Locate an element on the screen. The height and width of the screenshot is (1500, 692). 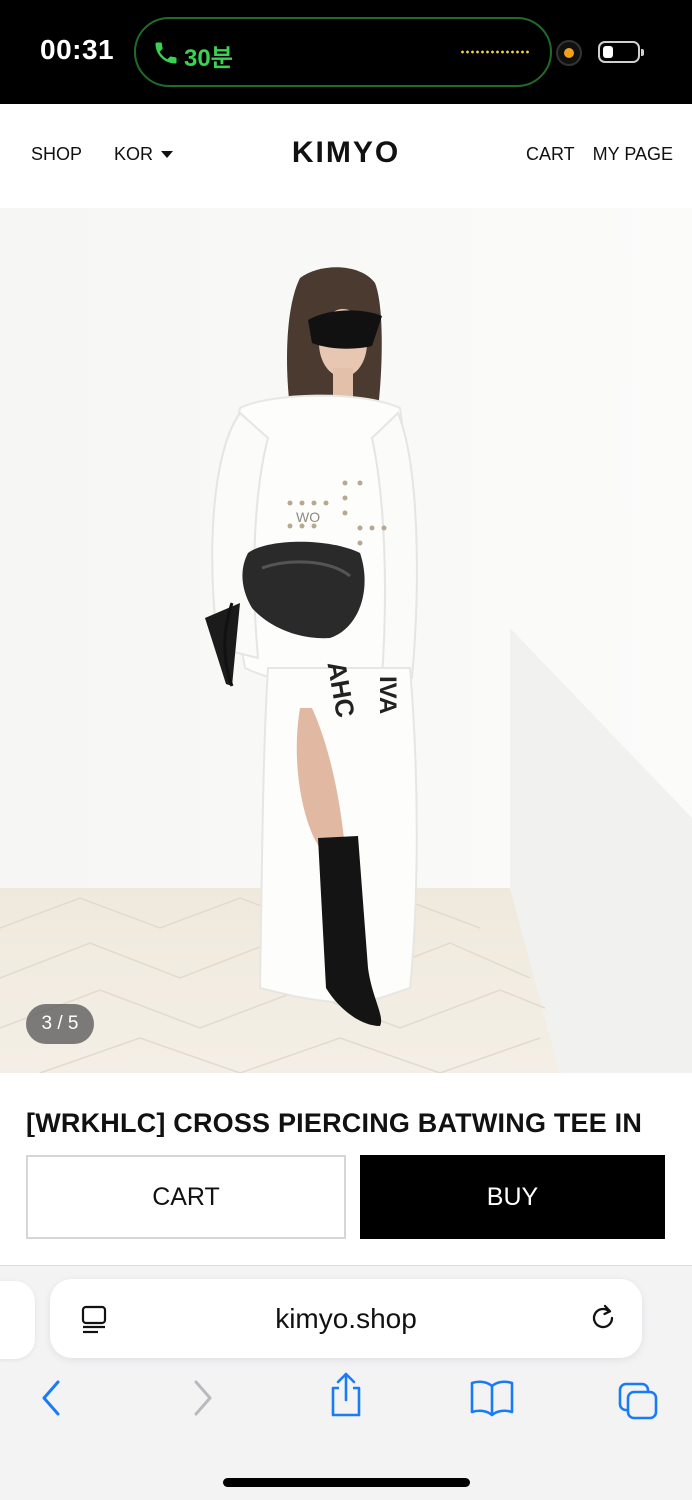
audio-waveform is located at coordinates (495, 52).